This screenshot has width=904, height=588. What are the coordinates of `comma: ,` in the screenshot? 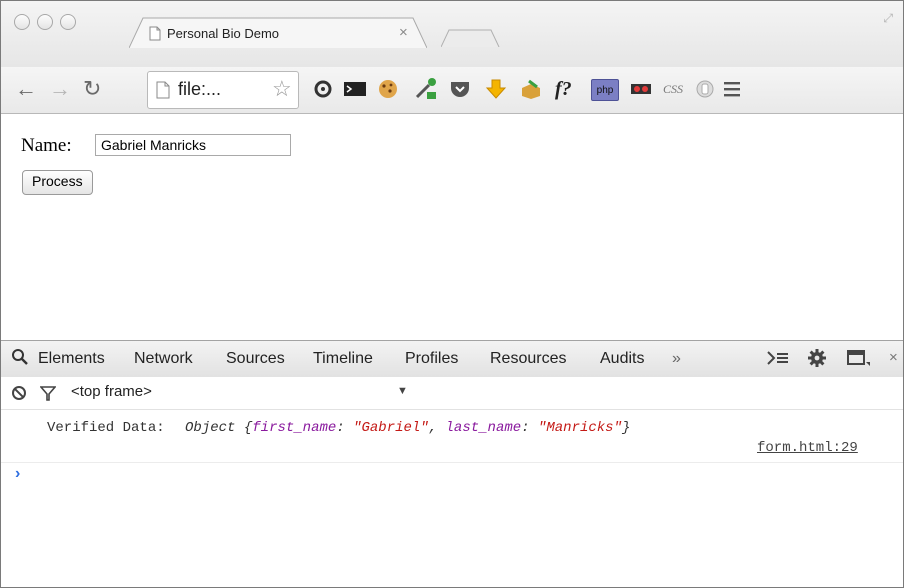 It's located at (437, 428).